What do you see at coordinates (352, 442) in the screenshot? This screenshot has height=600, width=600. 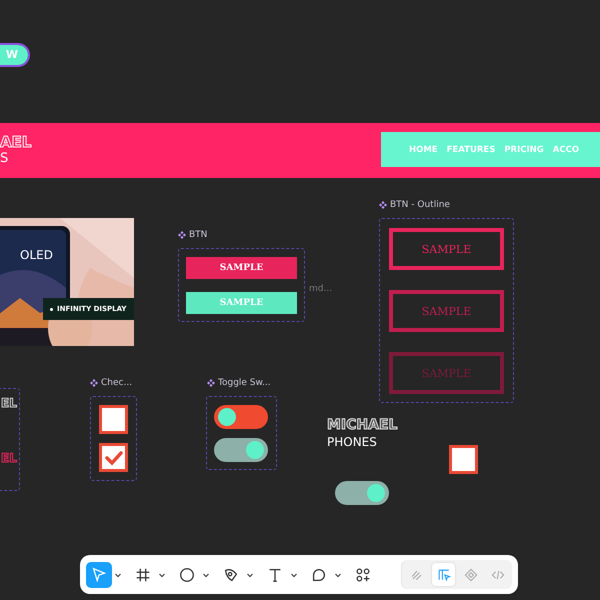 I see `logo-subtext: PHONES` at bounding box center [352, 442].